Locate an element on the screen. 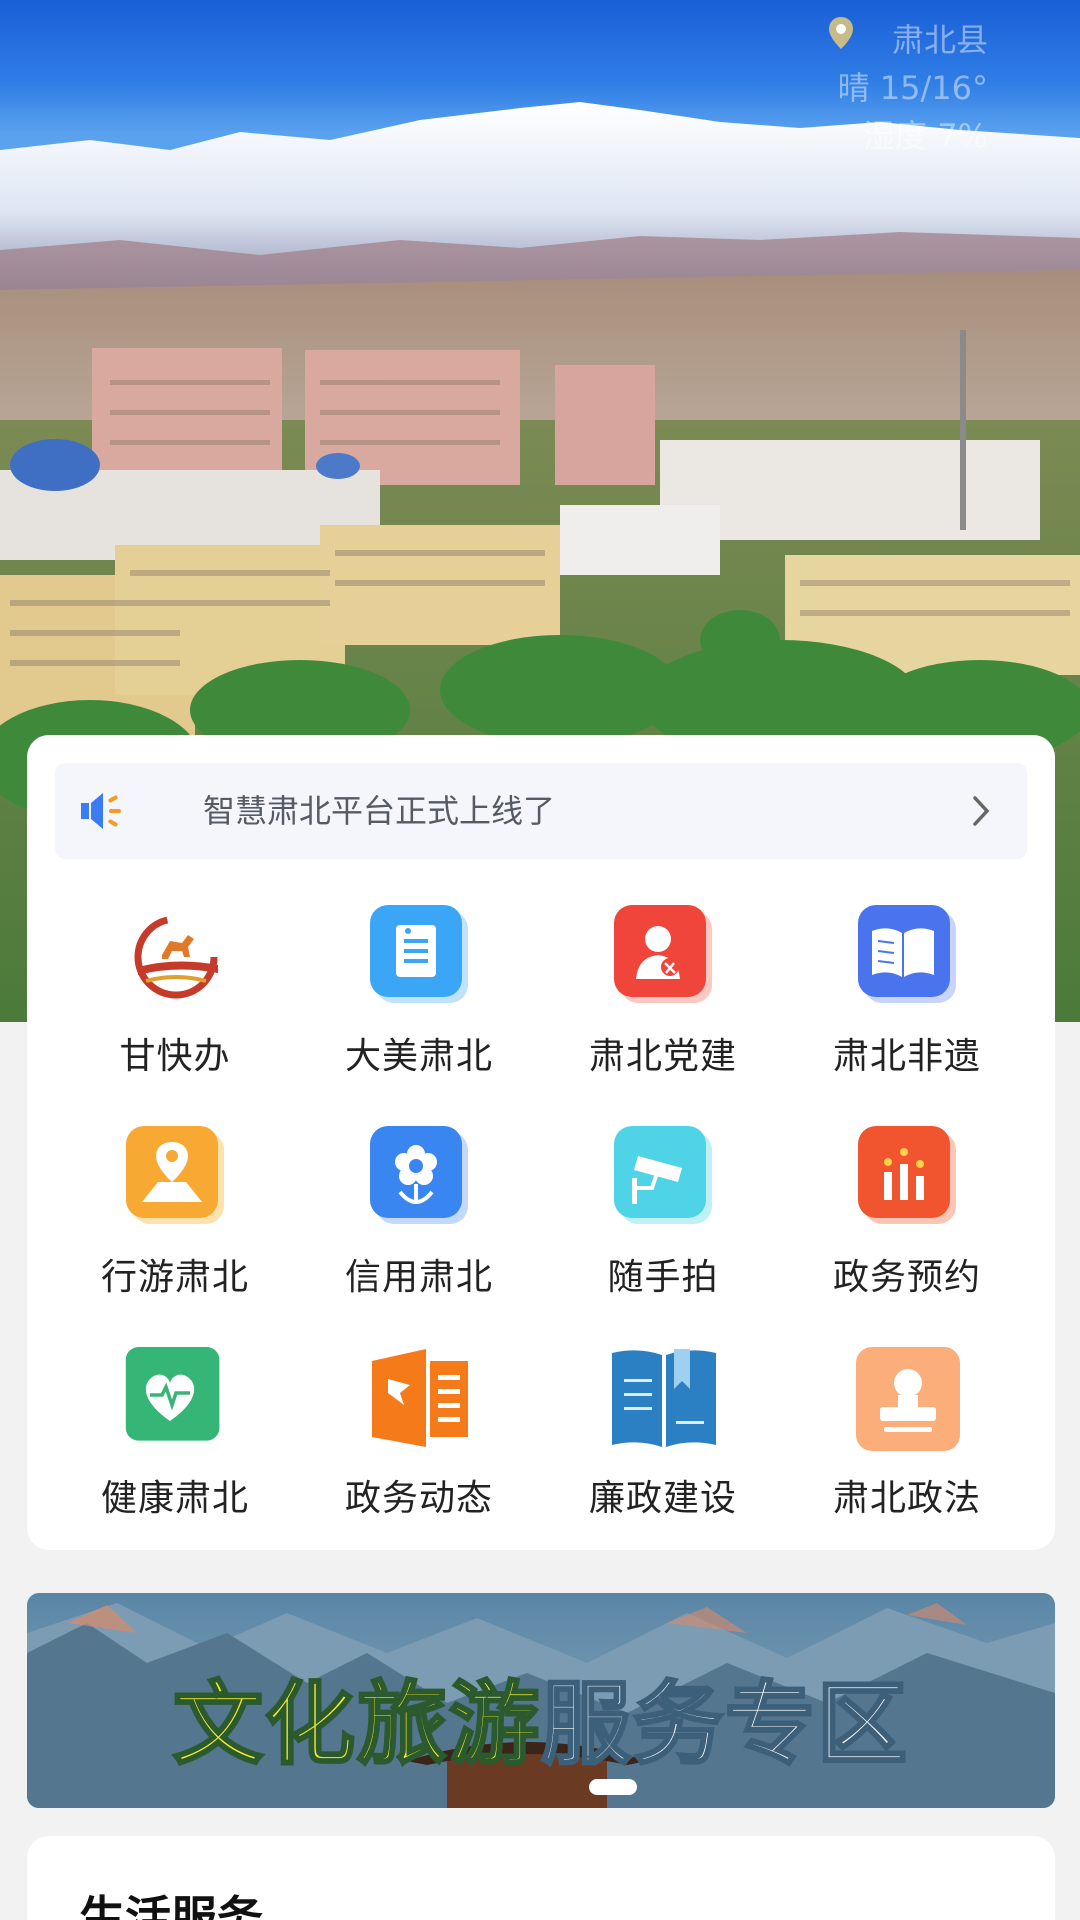 The image size is (1080, 1920). tile-label: 政务预约 is located at coordinates (906, 1277).